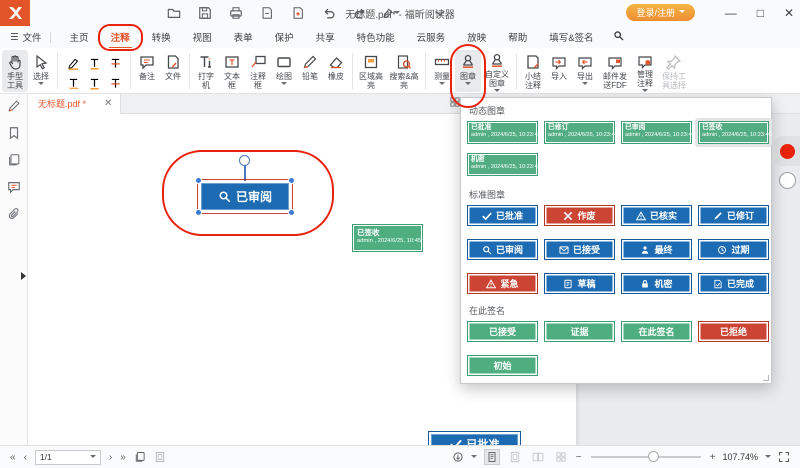  Describe the element at coordinates (784, 457) in the screenshot. I see `fullscreen-button` at that location.